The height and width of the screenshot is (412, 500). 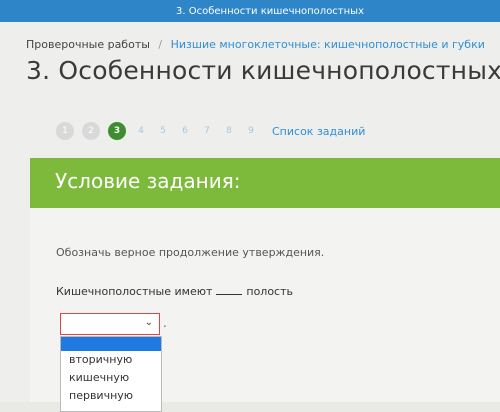 I want to click on page-5-button: 5, so click(x=163, y=131).